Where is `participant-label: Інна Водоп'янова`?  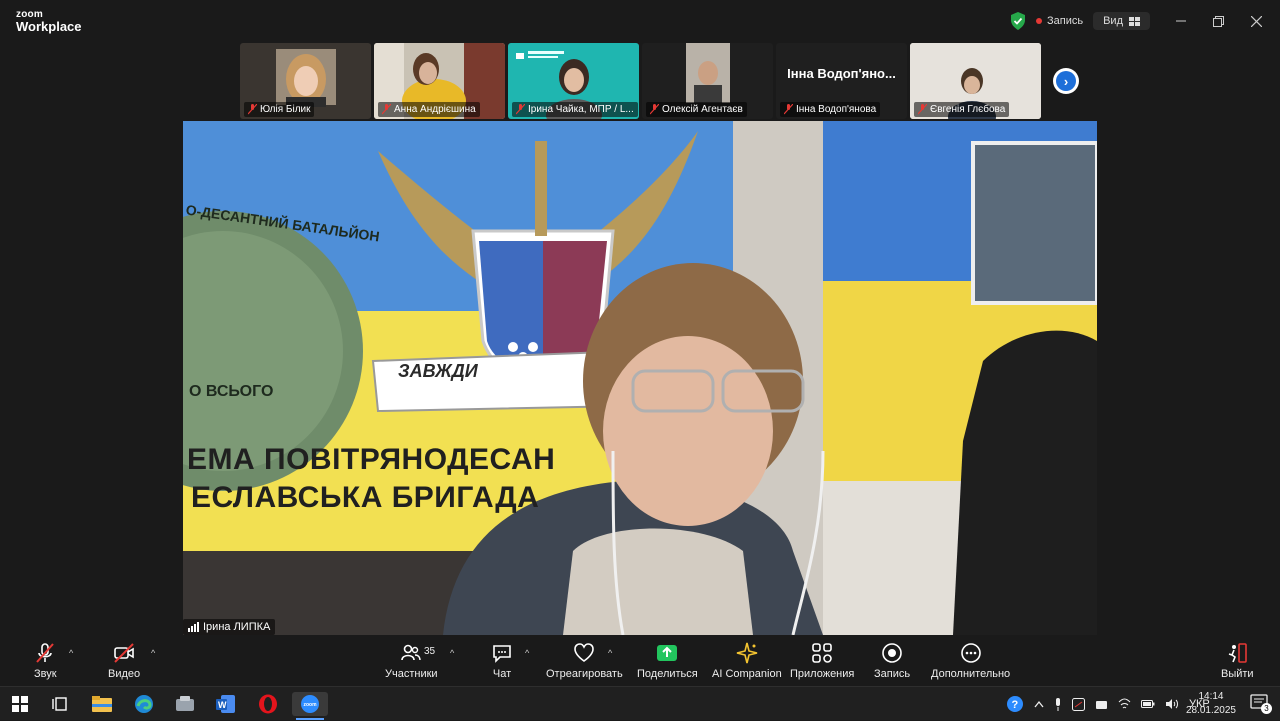
participant-label: Інна Водоп'янова is located at coordinates (830, 109).